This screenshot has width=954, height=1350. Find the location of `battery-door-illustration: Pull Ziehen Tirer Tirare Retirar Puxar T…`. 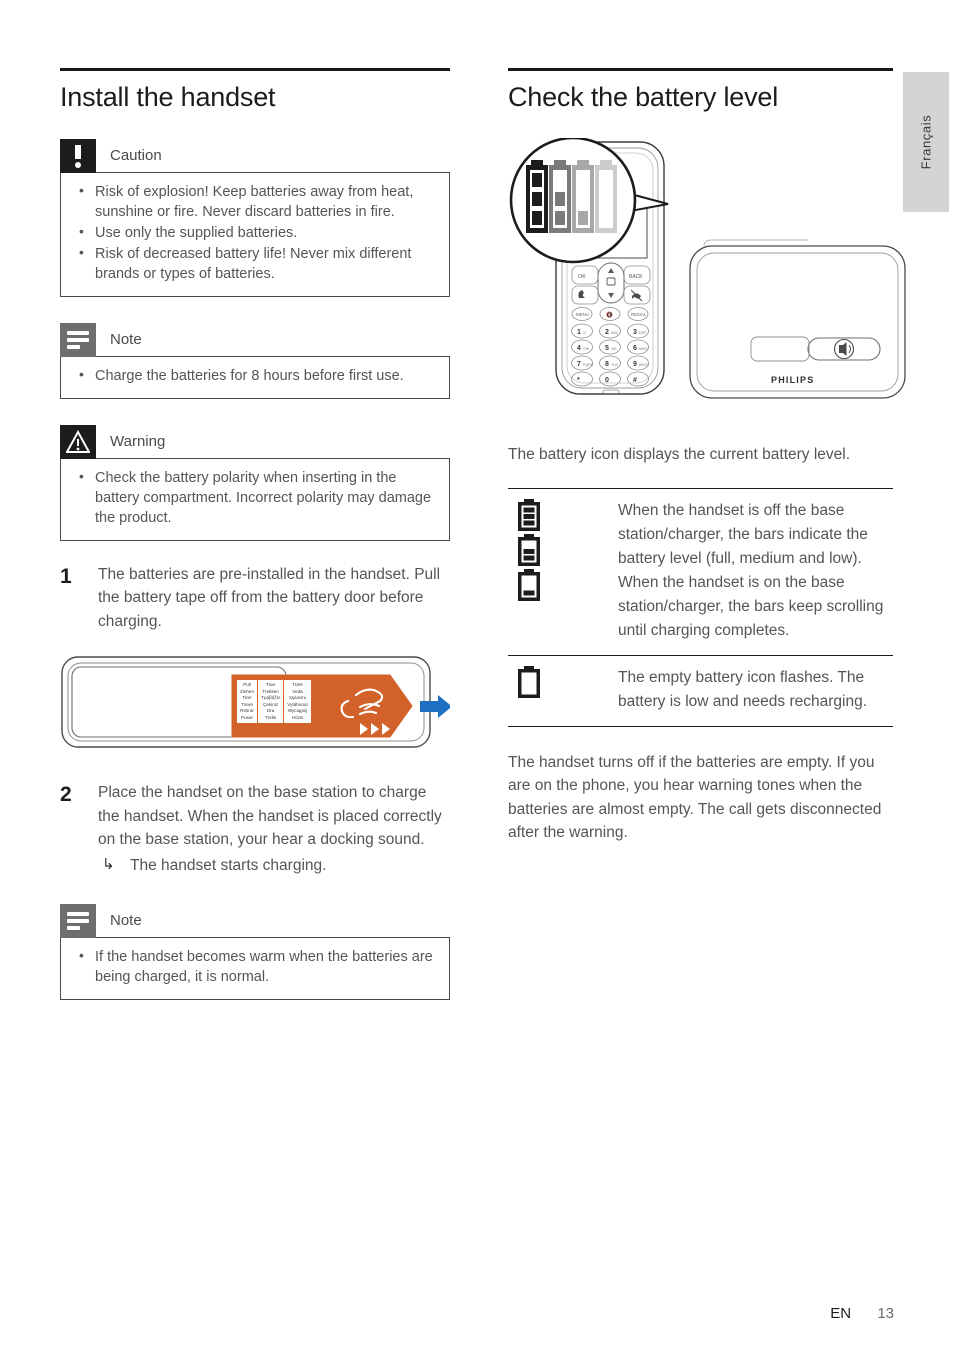

battery-door-illustration: Pull Ziehen Tirer Tirare Retirar Puxar T… is located at coordinates (256, 705).